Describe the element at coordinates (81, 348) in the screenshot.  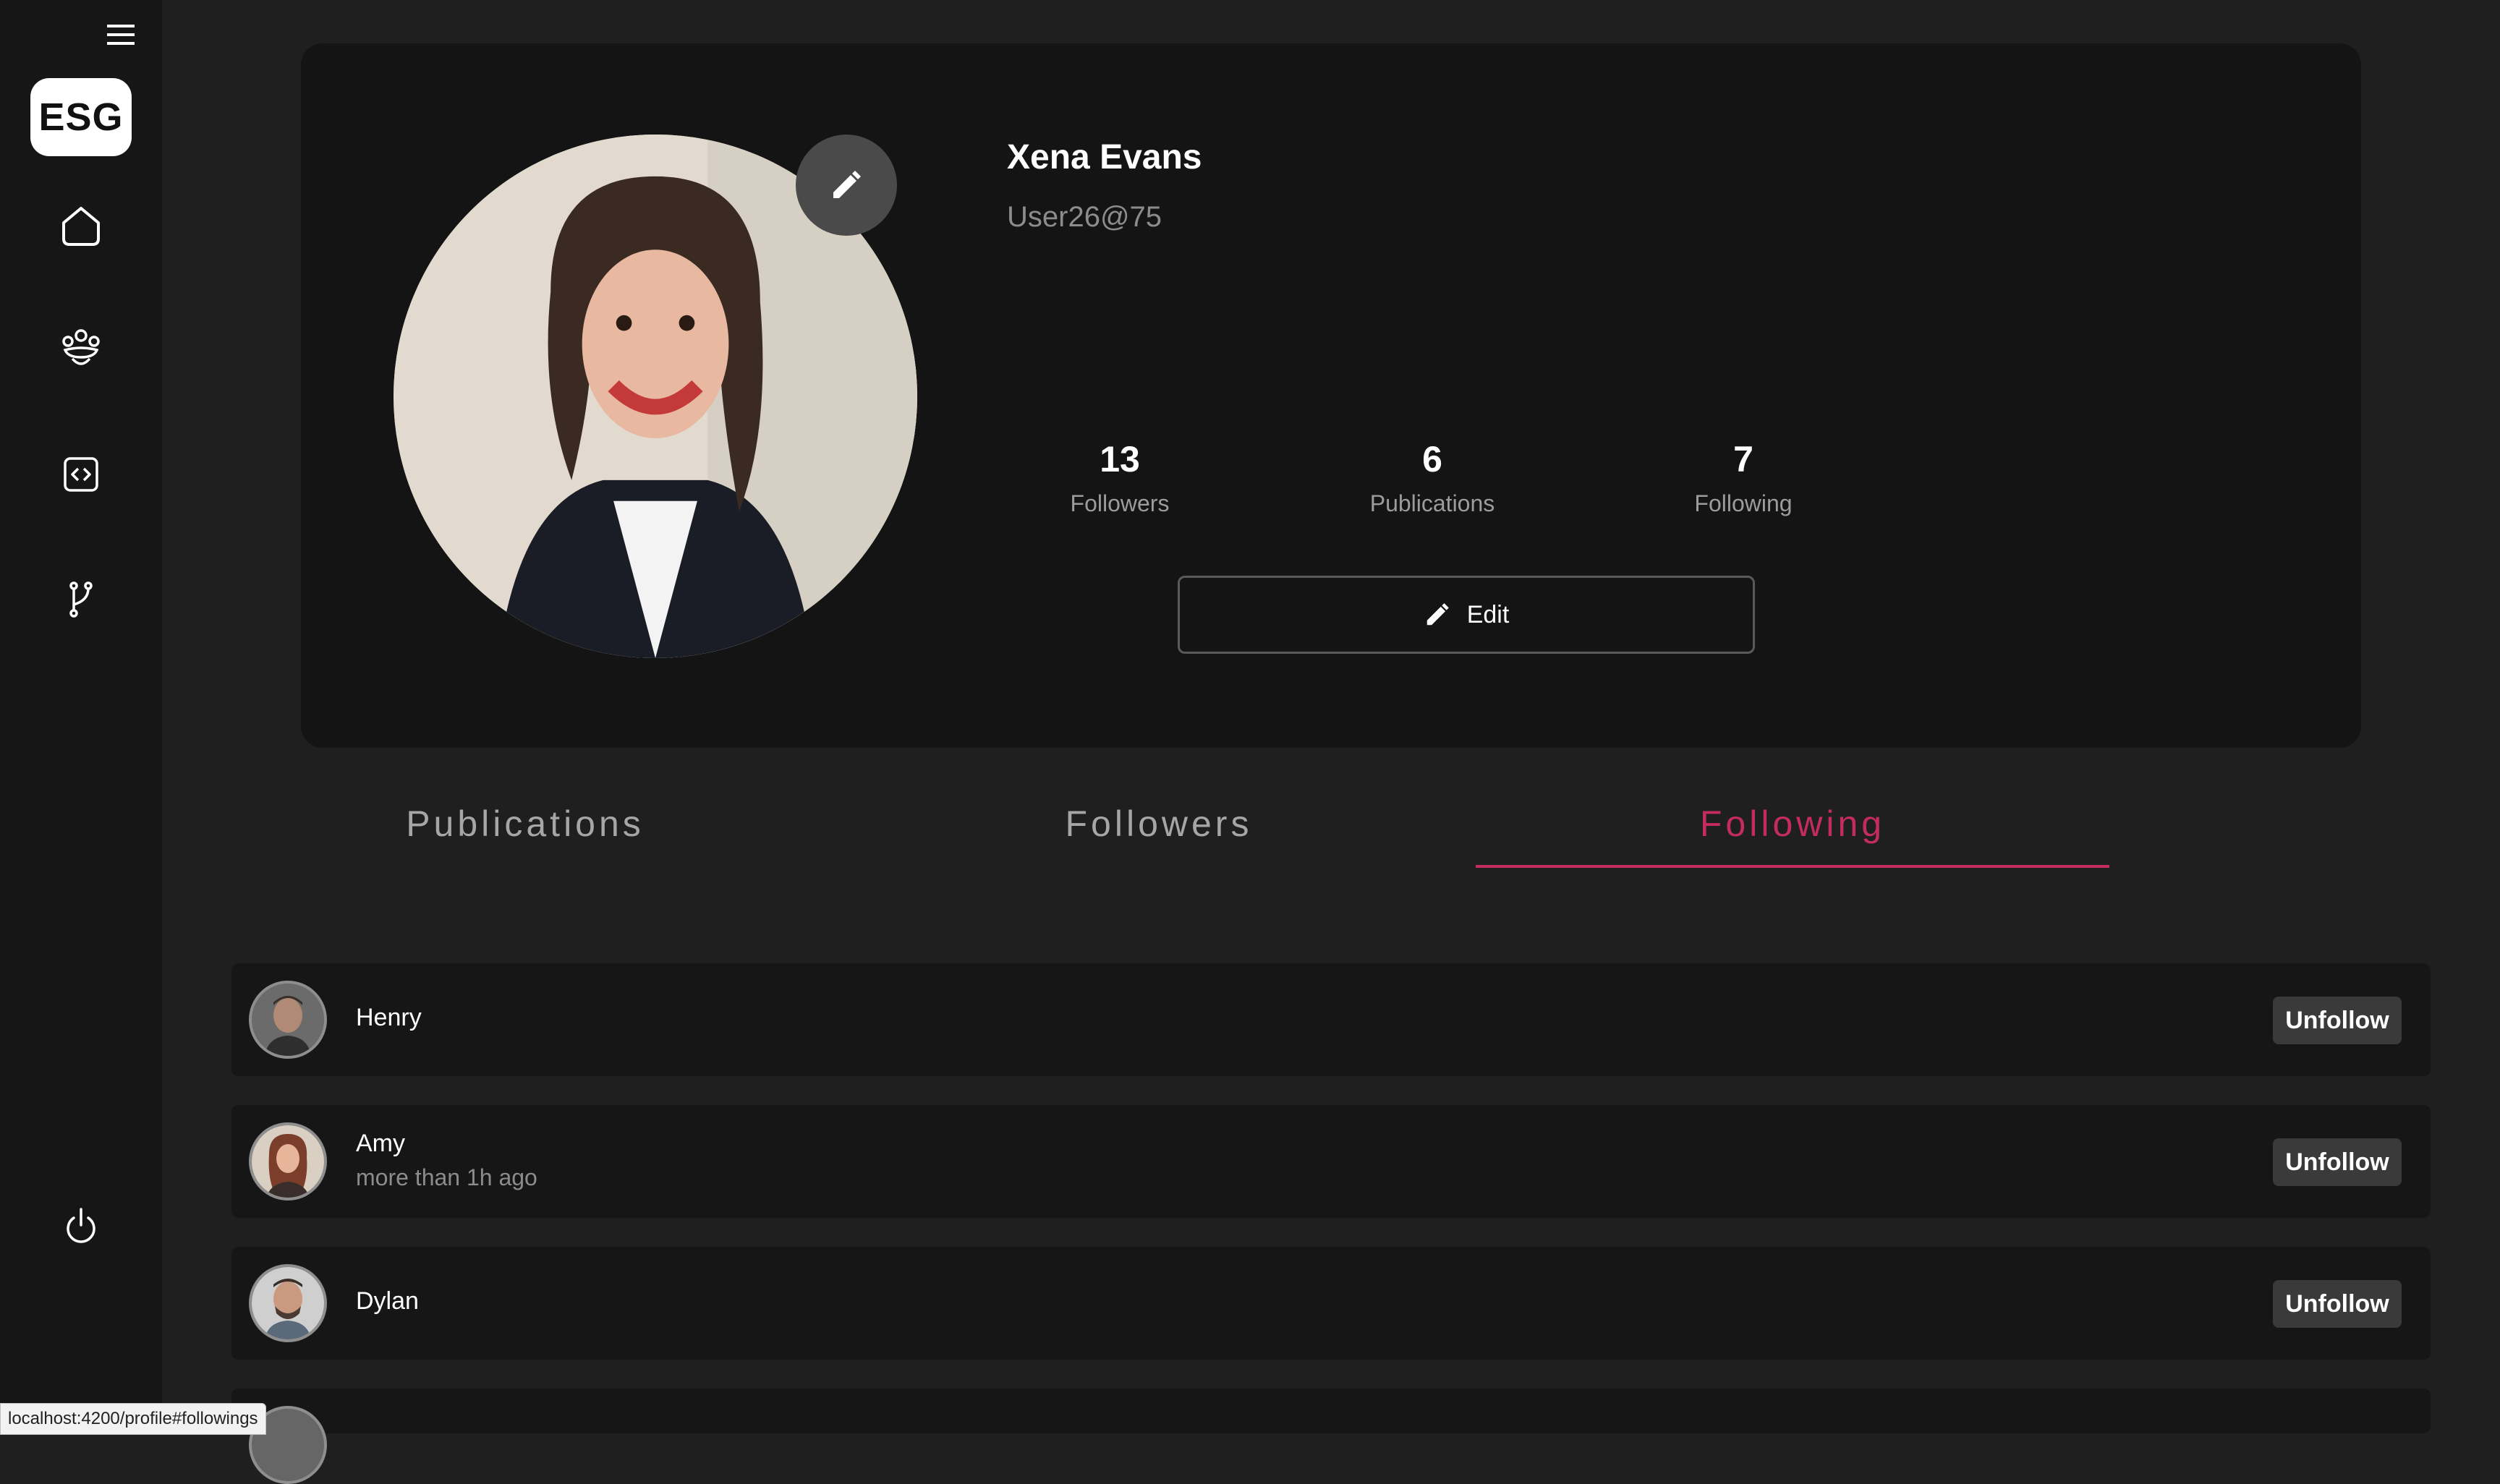
I see `community-icon` at that location.